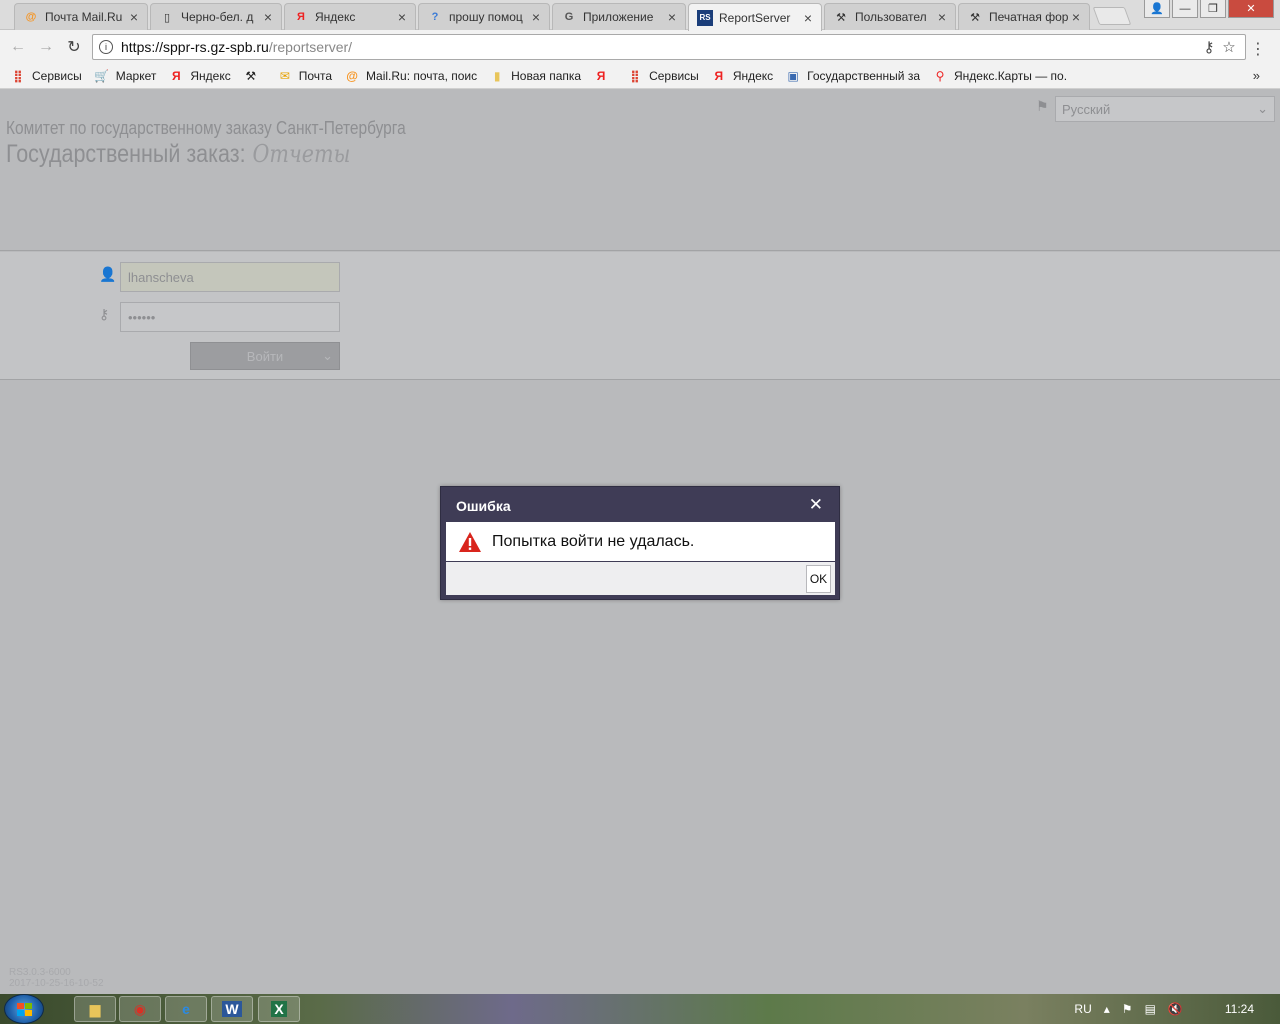 This screenshot has height=1024, width=1280. I want to click on restore-icon: ❐, so click(1213, 9).